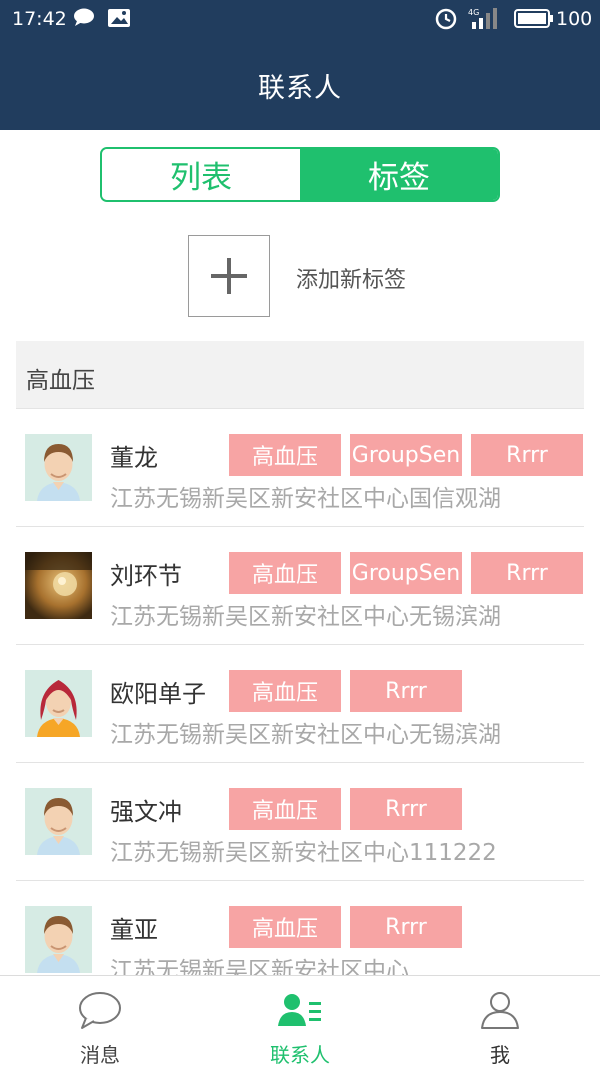  Describe the element at coordinates (58, 585) in the screenshot. I see `photo-avatar` at that location.